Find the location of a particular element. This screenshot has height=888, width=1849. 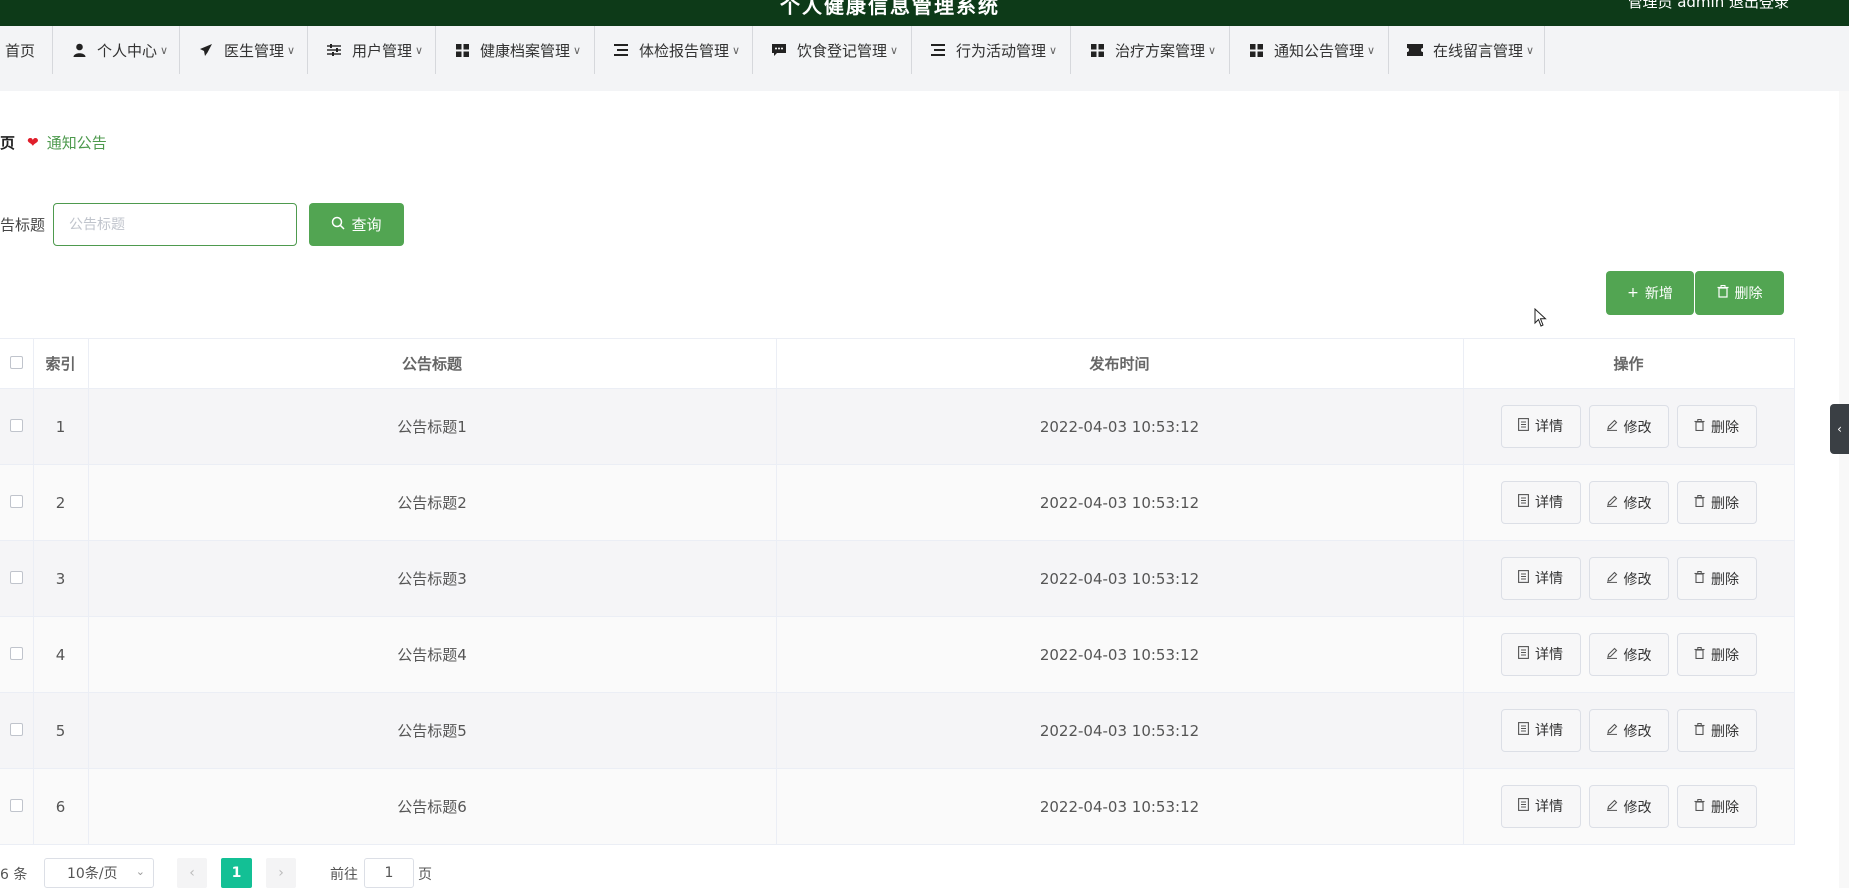

add-button: + 新增 is located at coordinates (1650, 293).